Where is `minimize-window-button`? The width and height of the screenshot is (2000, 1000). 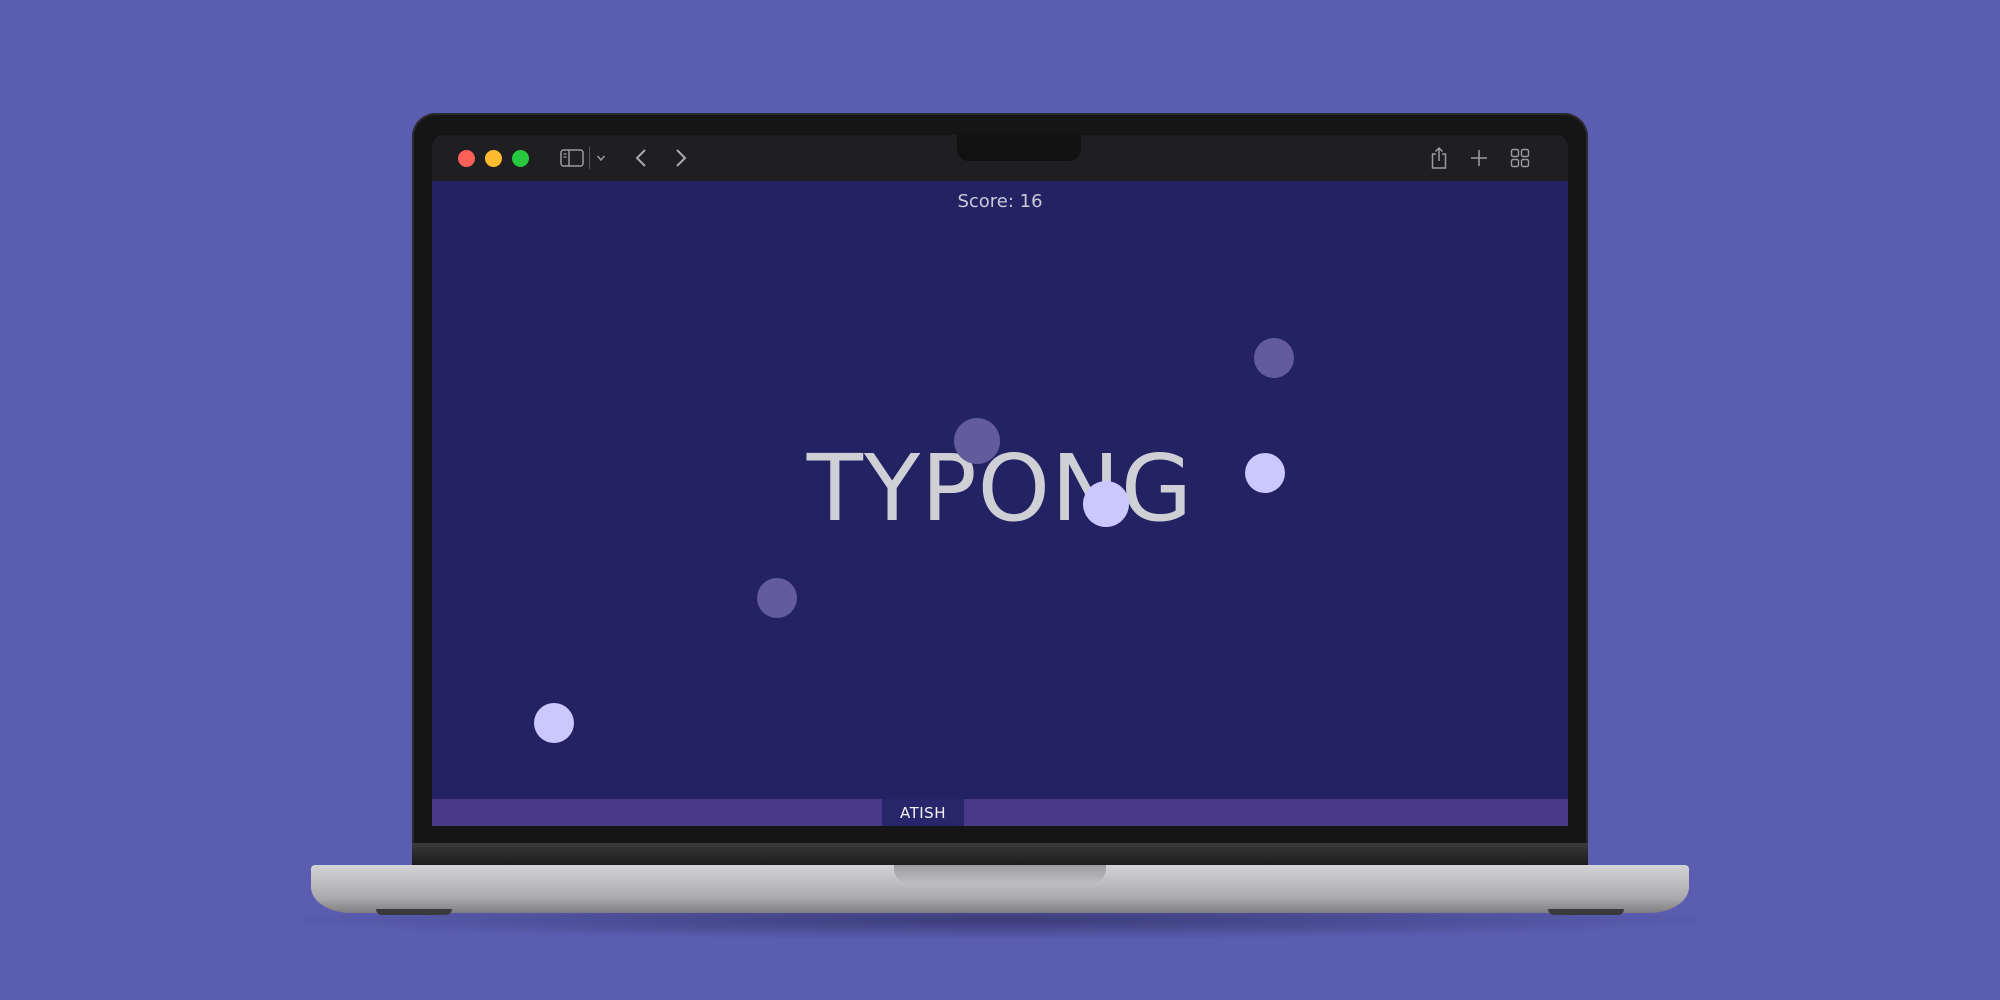
minimize-window-button is located at coordinates (493, 158).